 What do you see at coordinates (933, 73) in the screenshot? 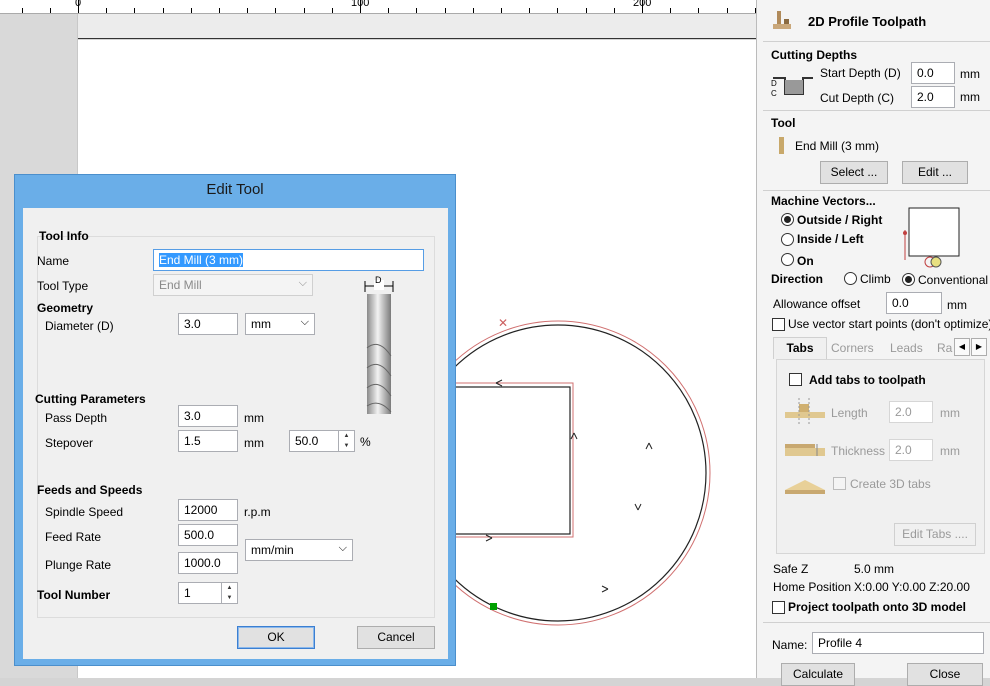
I see `start-depth-input: 0.0` at bounding box center [933, 73].